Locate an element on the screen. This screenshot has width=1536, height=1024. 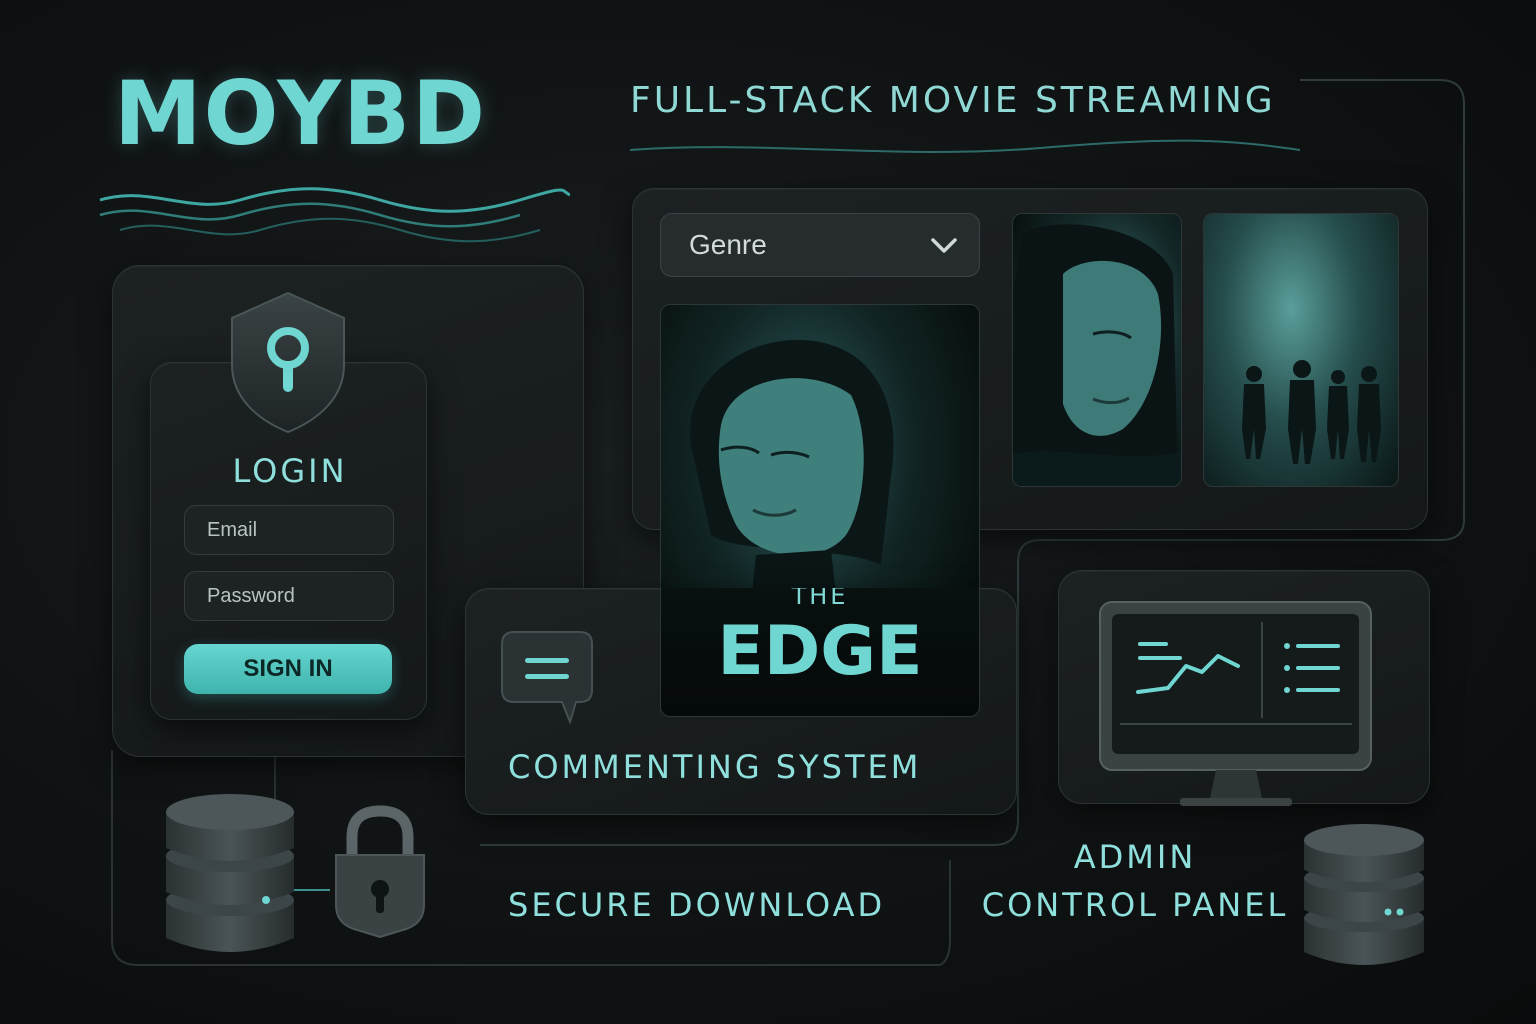
genre-select-value: Genre is located at coordinates (728, 244).